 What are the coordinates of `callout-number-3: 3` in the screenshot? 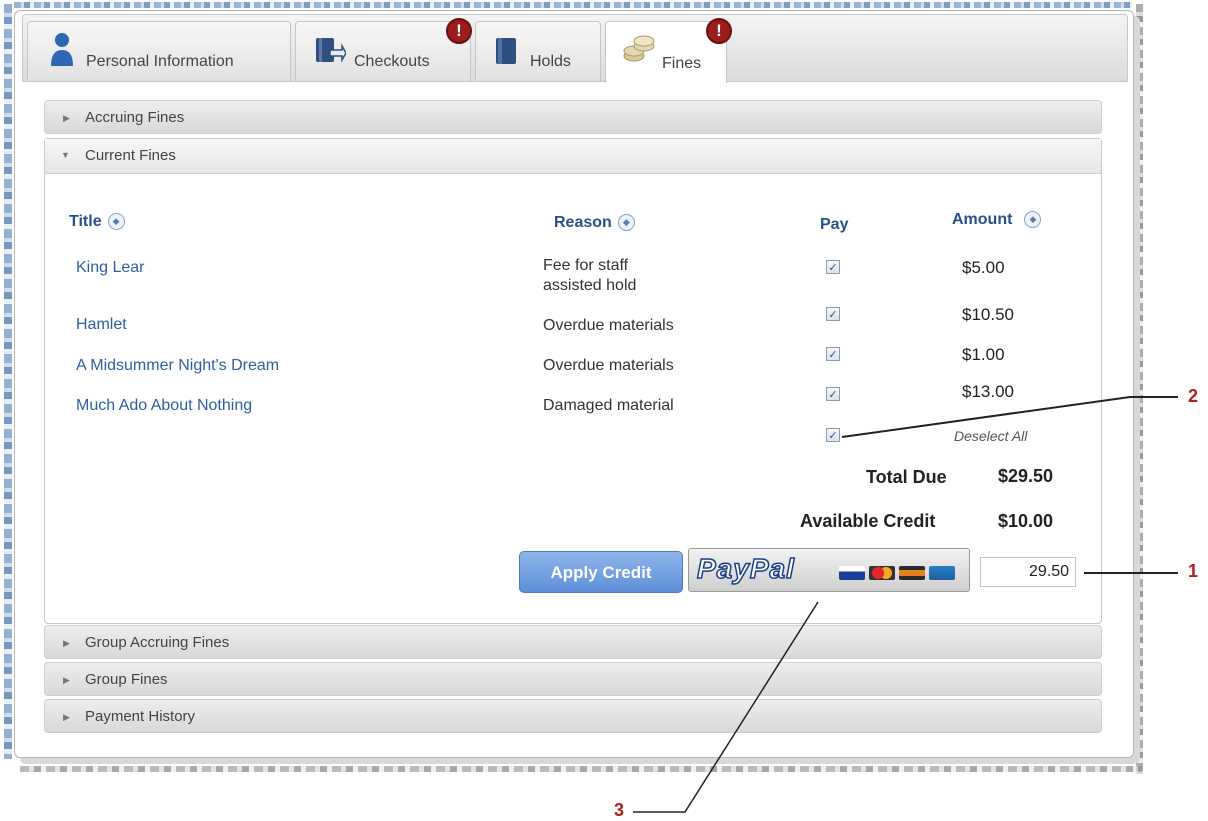 It's located at (619, 810).